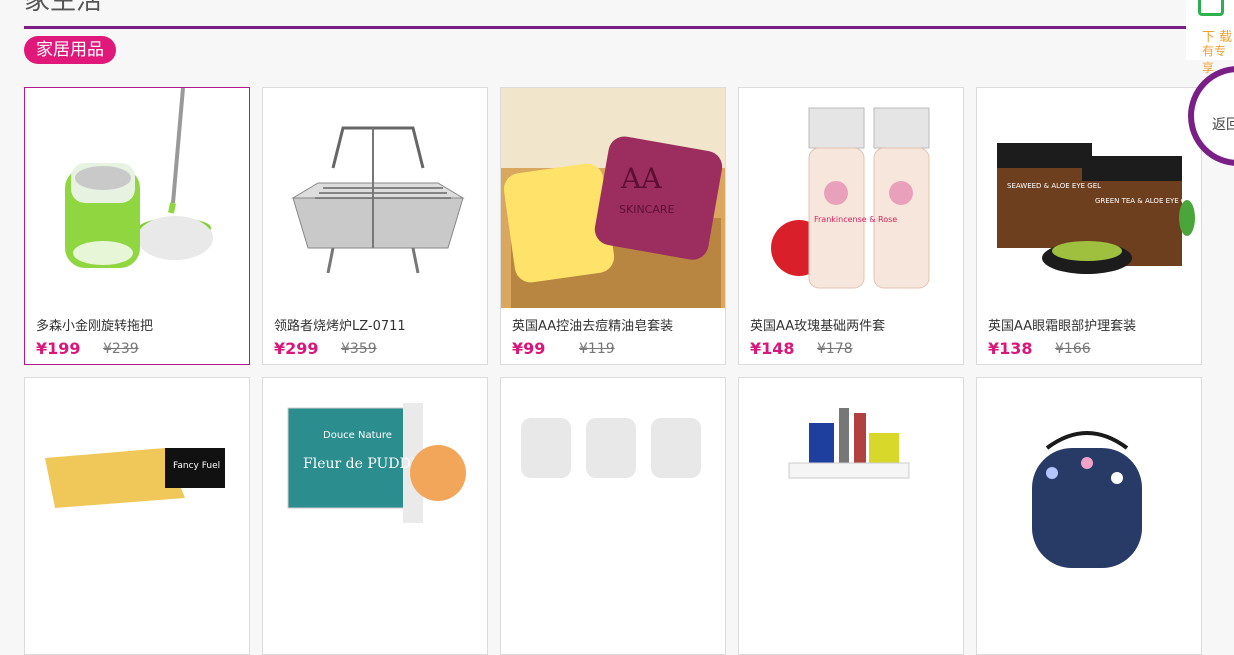 The height and width of the screenshot is (655, 1234). Describe the element at coordinates (63, 8) in the screenshot. I see `section-title: 家生活` at that location.